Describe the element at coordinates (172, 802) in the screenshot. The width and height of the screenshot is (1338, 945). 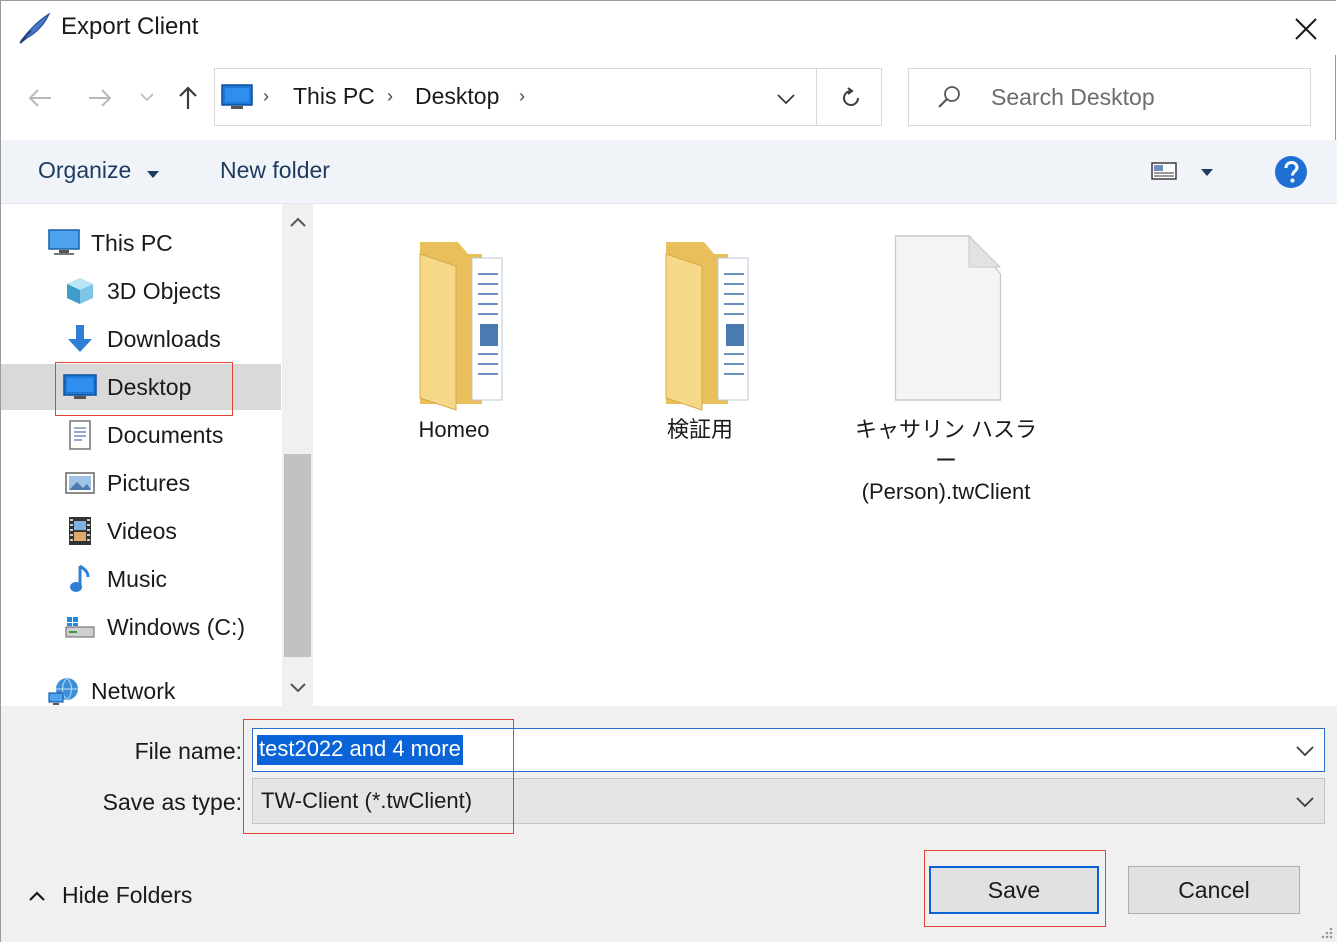
I see `save-as-type-label: Save as type:` at that location.